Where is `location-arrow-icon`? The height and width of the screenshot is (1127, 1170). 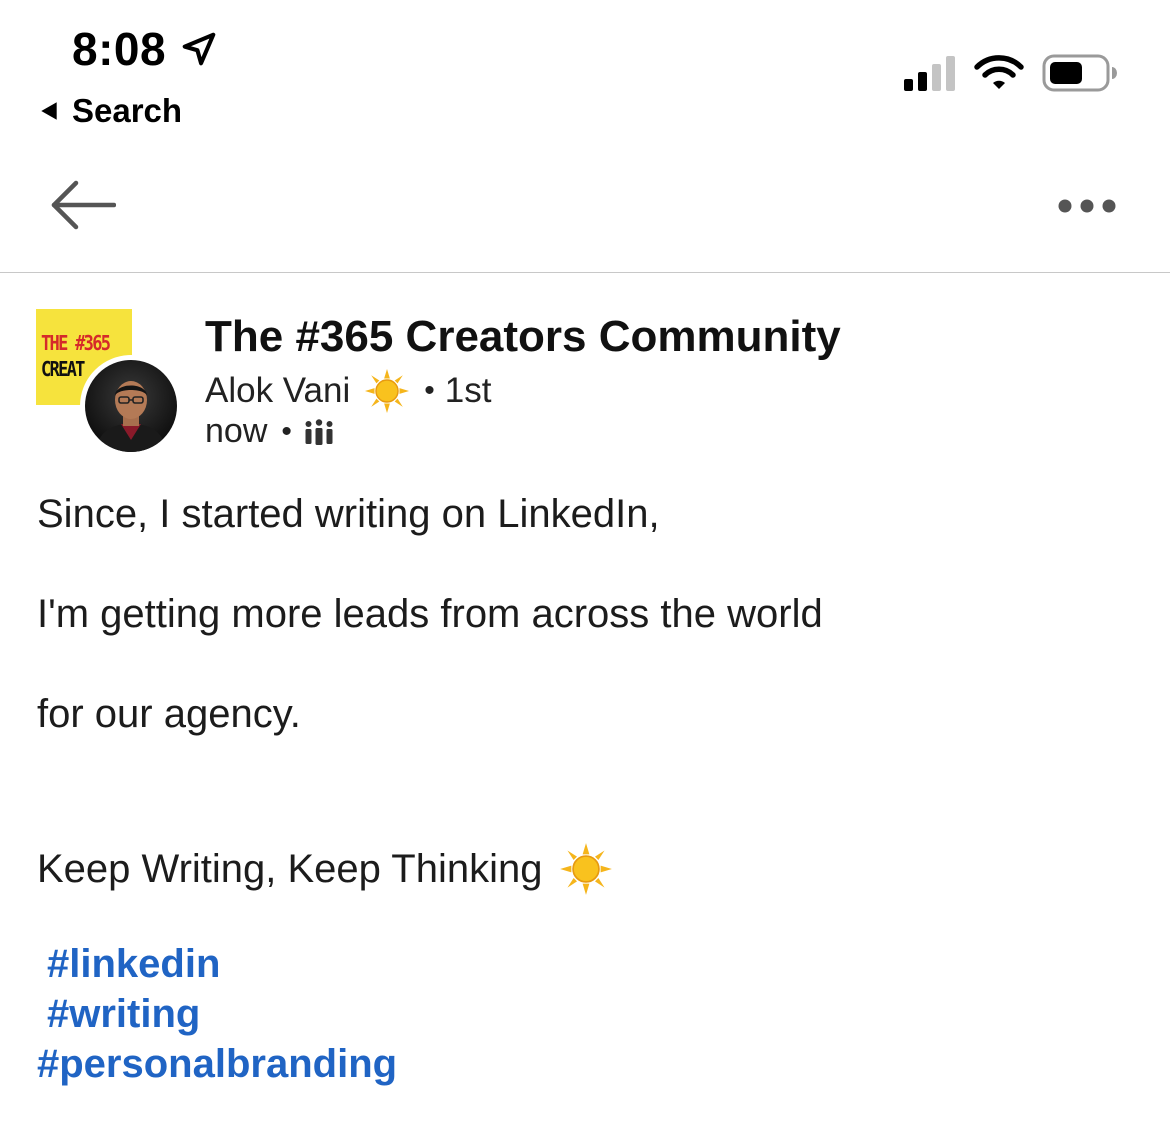 location-arrow-icon is located at coordinates (199, 49).